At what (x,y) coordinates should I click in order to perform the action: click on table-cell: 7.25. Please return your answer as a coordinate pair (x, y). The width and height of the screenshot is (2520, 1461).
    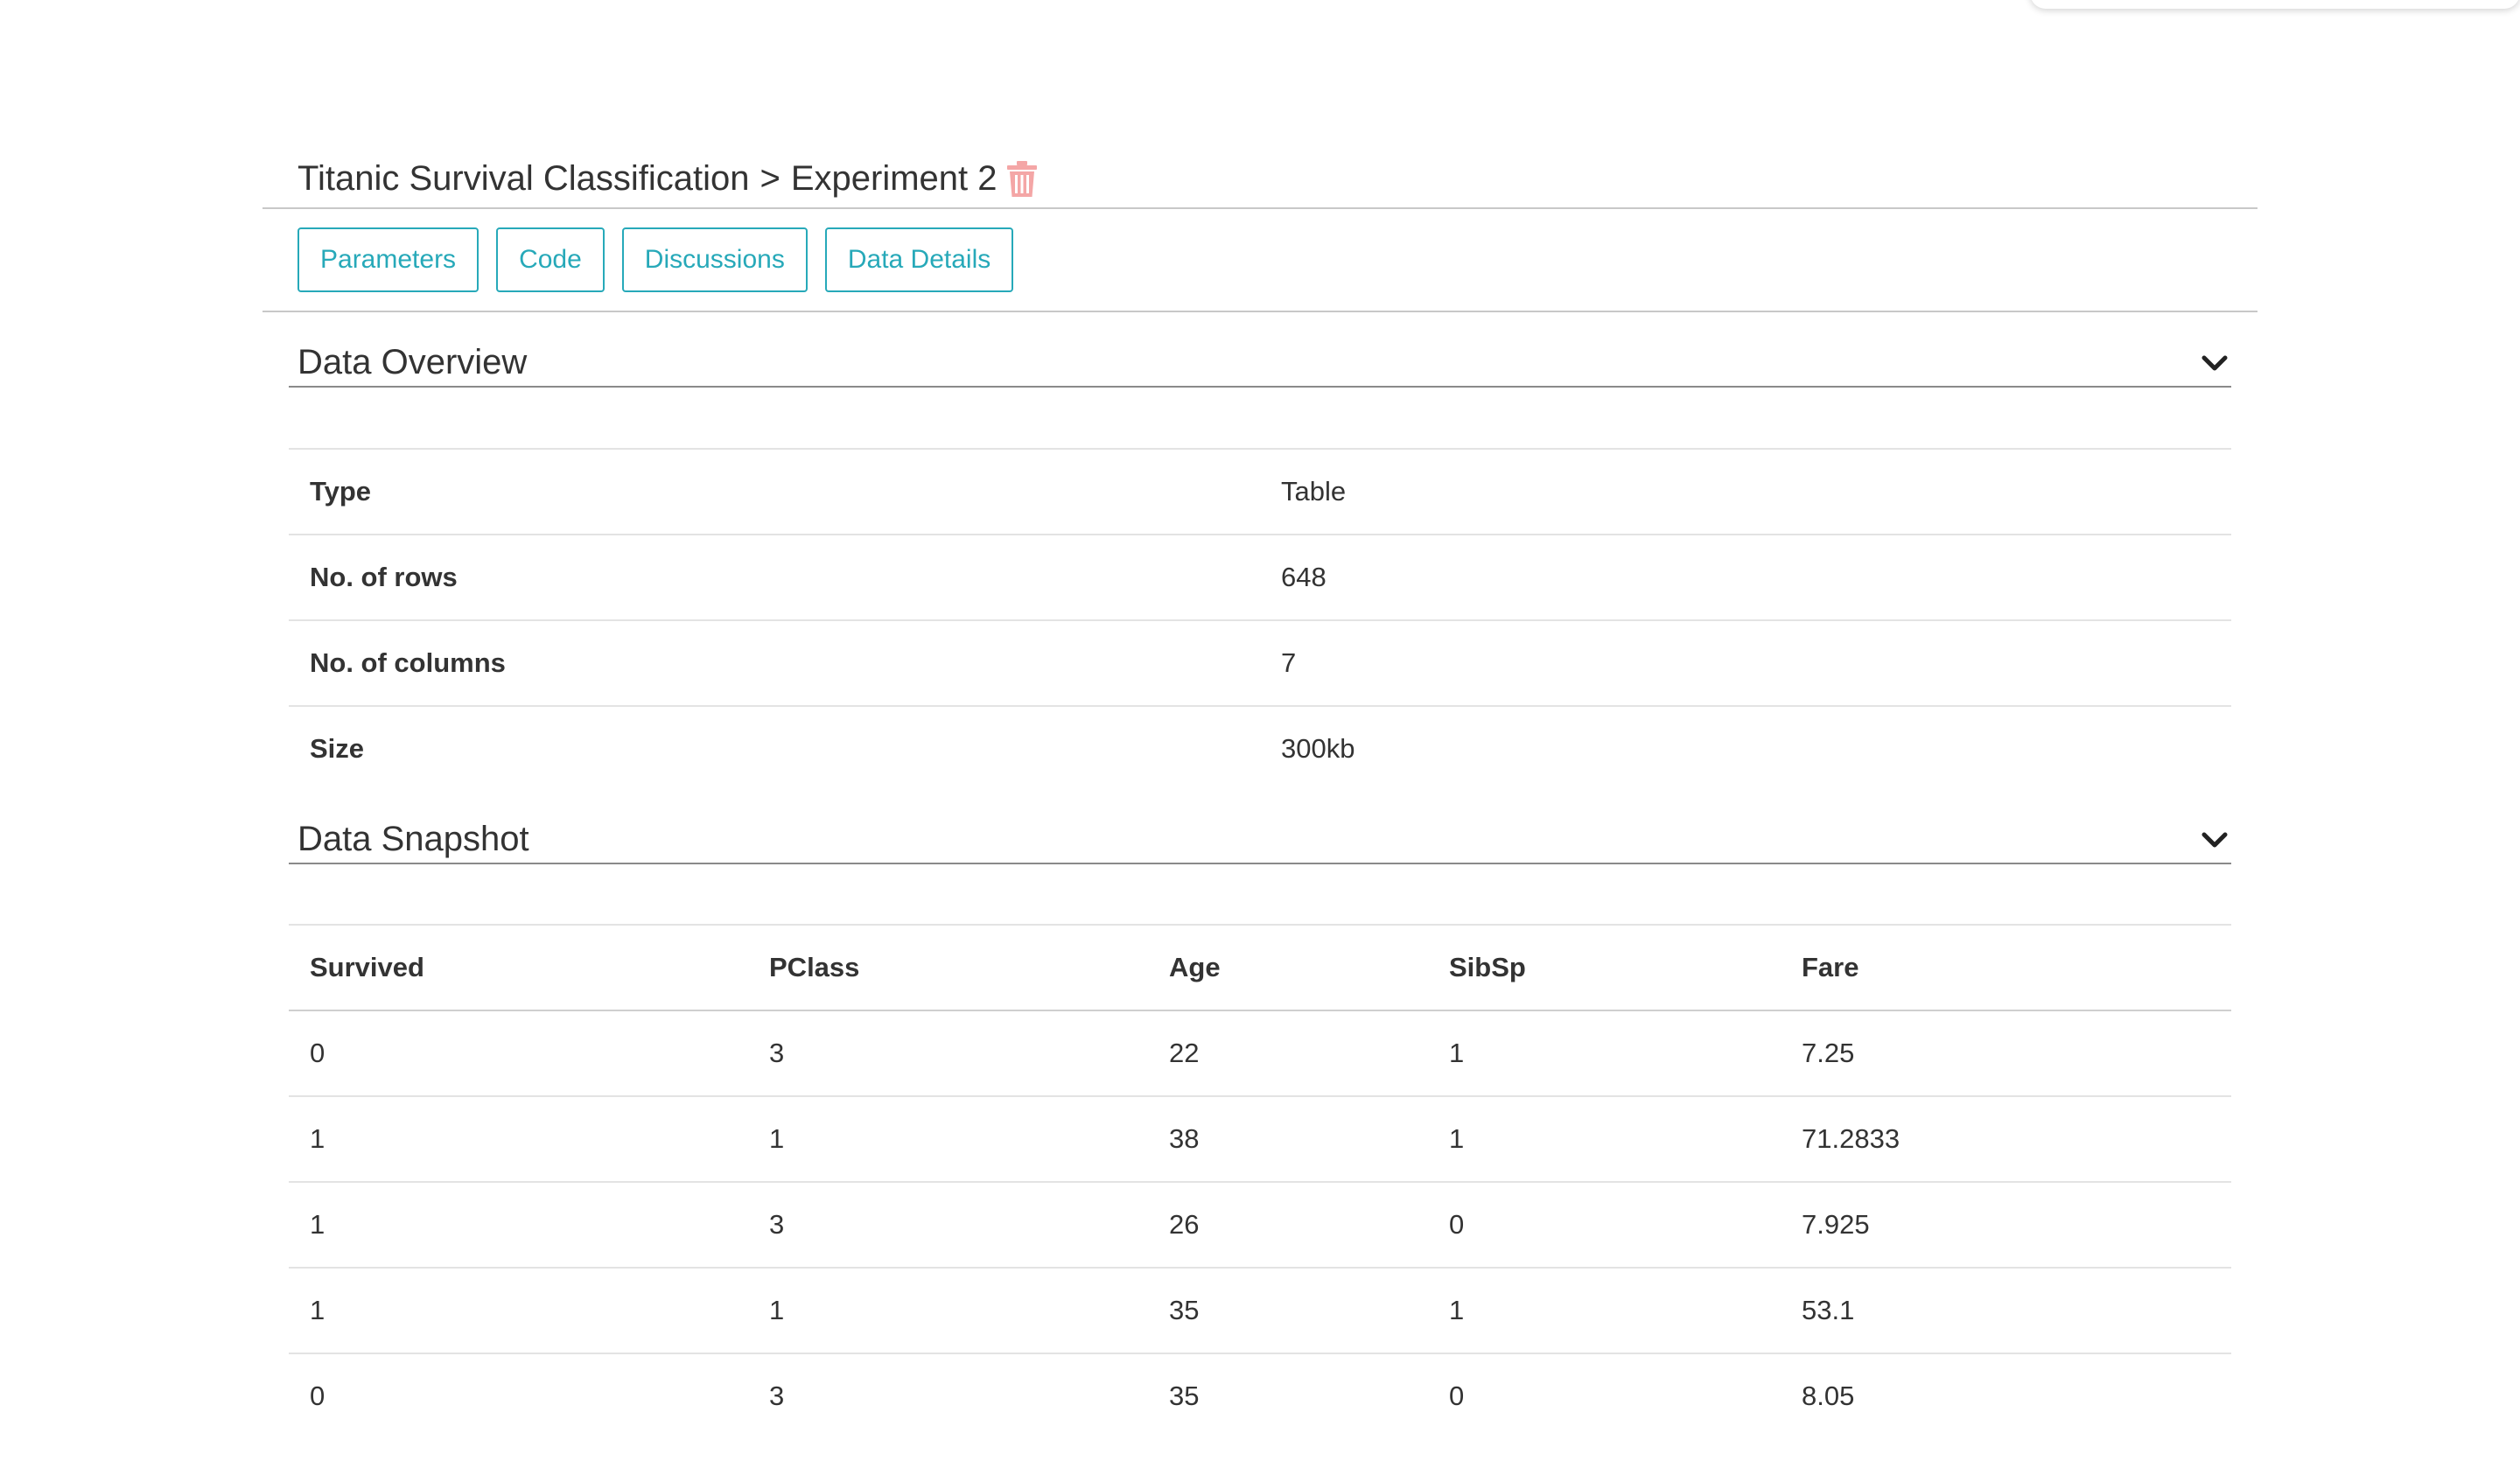
    Looking at the image, I should click on (2006, 1053).